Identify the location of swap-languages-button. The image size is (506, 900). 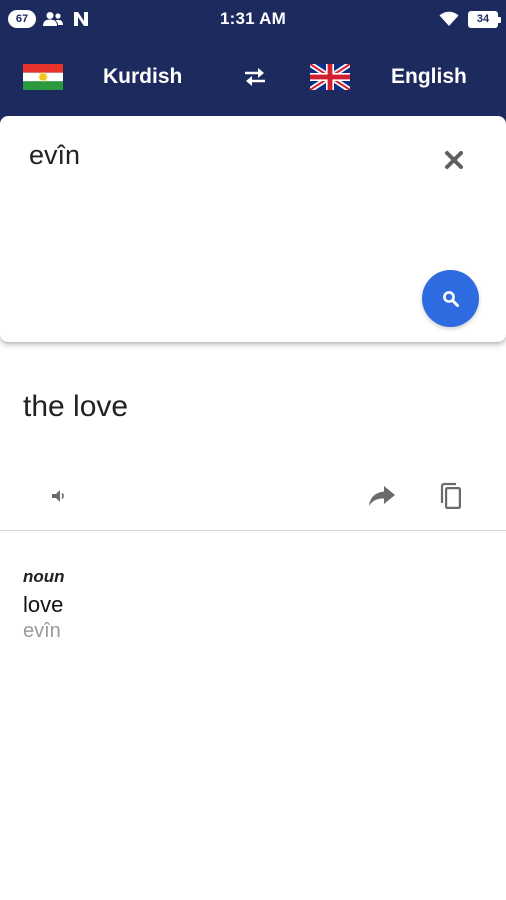
(255, 77).